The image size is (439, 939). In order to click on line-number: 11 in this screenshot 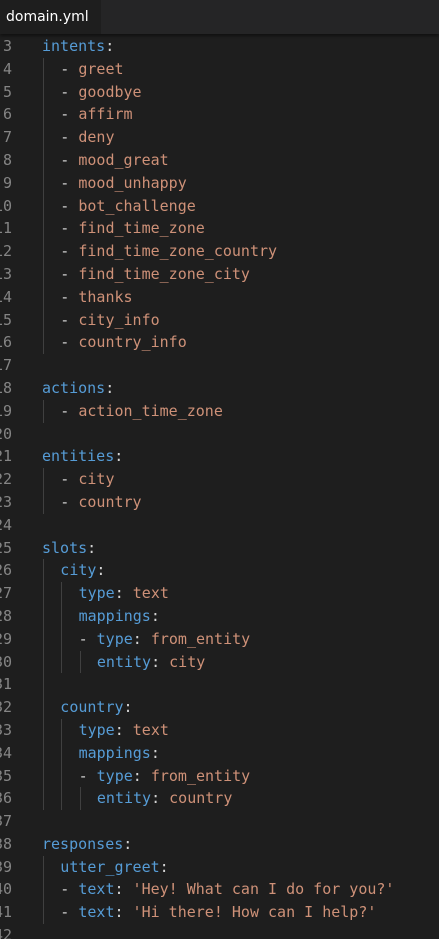, I will do `click(6, 228)`.